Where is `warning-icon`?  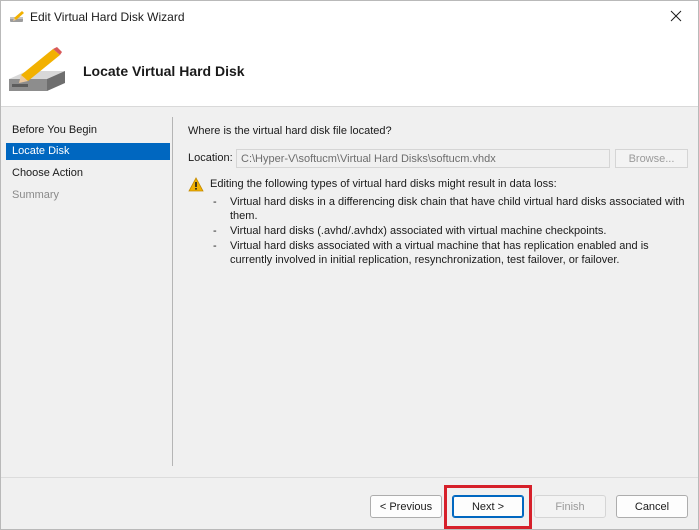
warning-icon is located at coordinates (196, 184).